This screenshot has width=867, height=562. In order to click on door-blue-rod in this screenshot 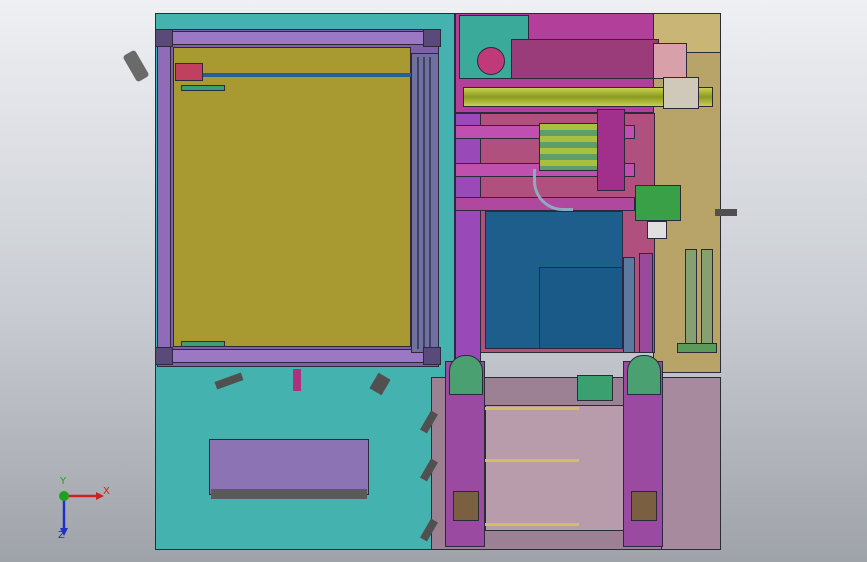, I will do `click(298, 75)`.